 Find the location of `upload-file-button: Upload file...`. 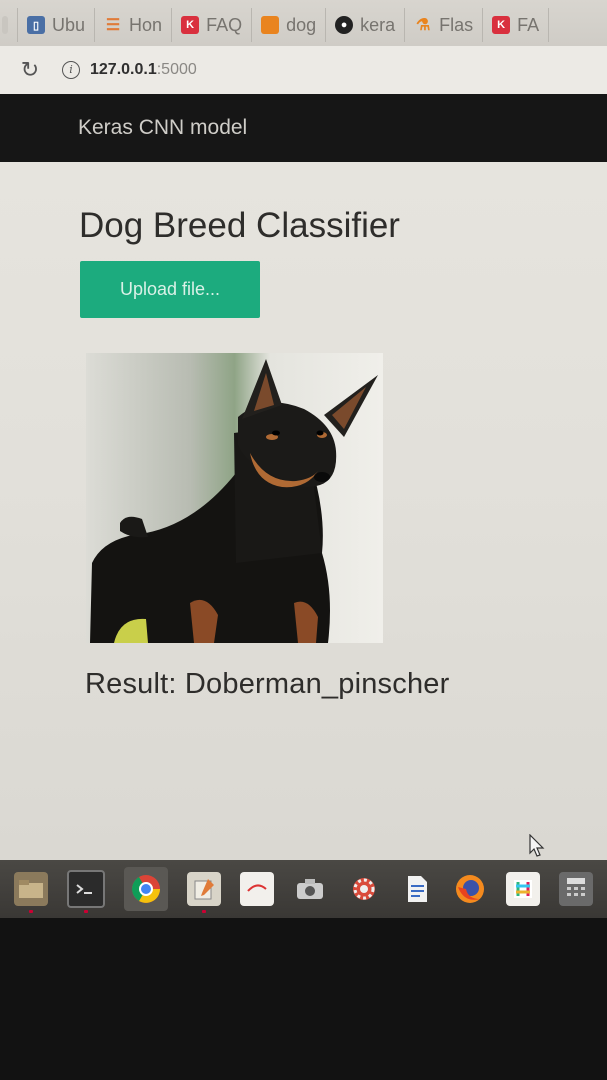

upload-file-button: Upload file... is located at coordinates (170, 289).